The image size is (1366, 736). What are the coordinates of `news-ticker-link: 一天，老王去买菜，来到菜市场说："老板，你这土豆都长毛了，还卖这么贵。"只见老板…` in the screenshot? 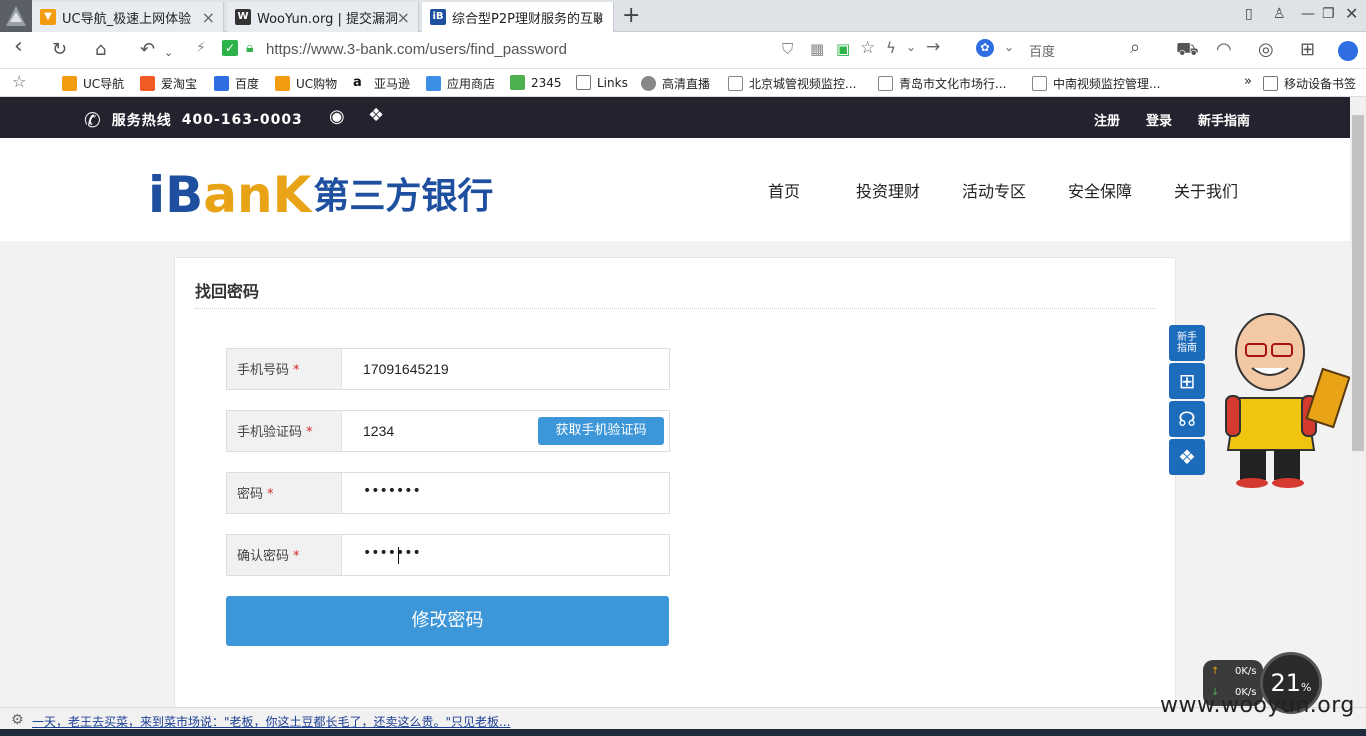 It's located at (271, 721).